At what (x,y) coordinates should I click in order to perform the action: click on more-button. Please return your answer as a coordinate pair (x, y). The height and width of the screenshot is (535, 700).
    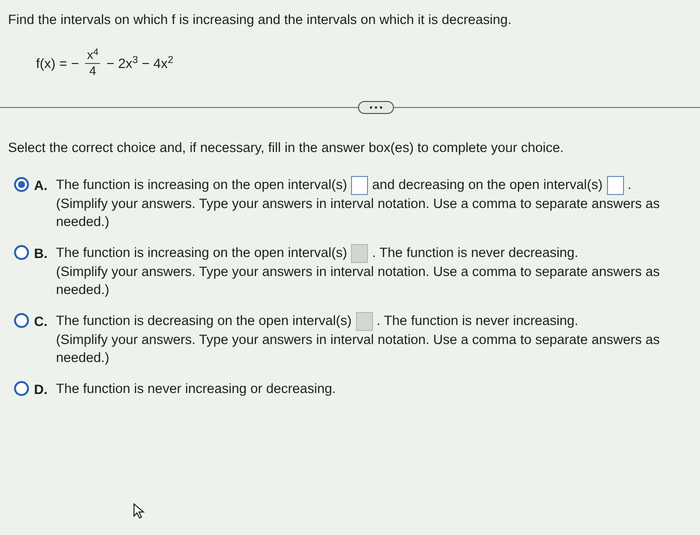
    Looking at the image, I should click on (376, 107).